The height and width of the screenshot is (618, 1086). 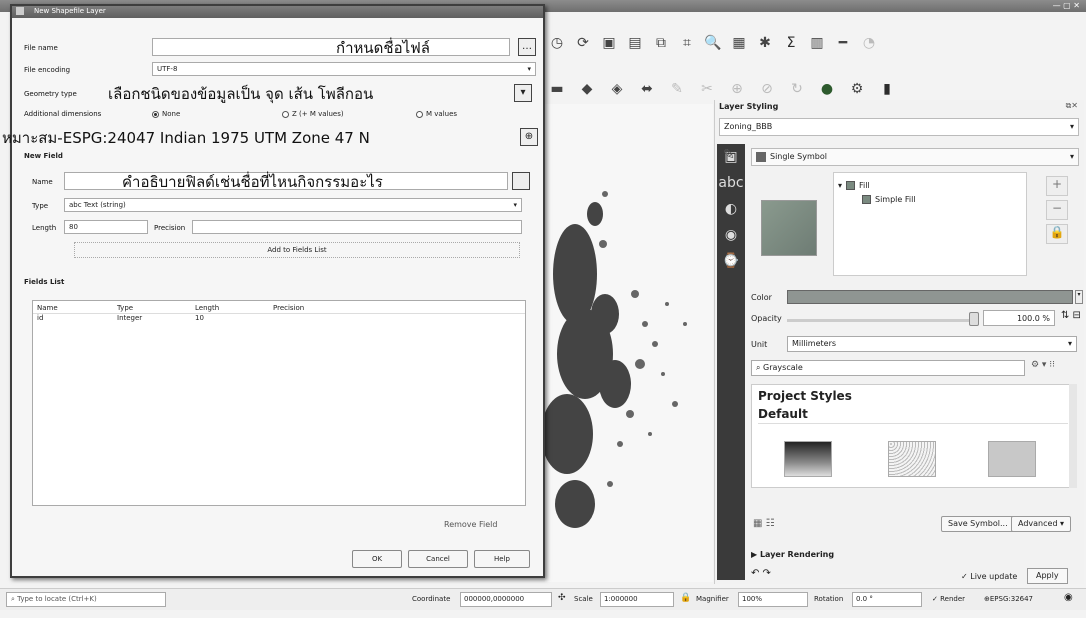 I want to click on locator-search-input: ⌕ Type to locate (Ctrl+K), so click(x=86, y=599).